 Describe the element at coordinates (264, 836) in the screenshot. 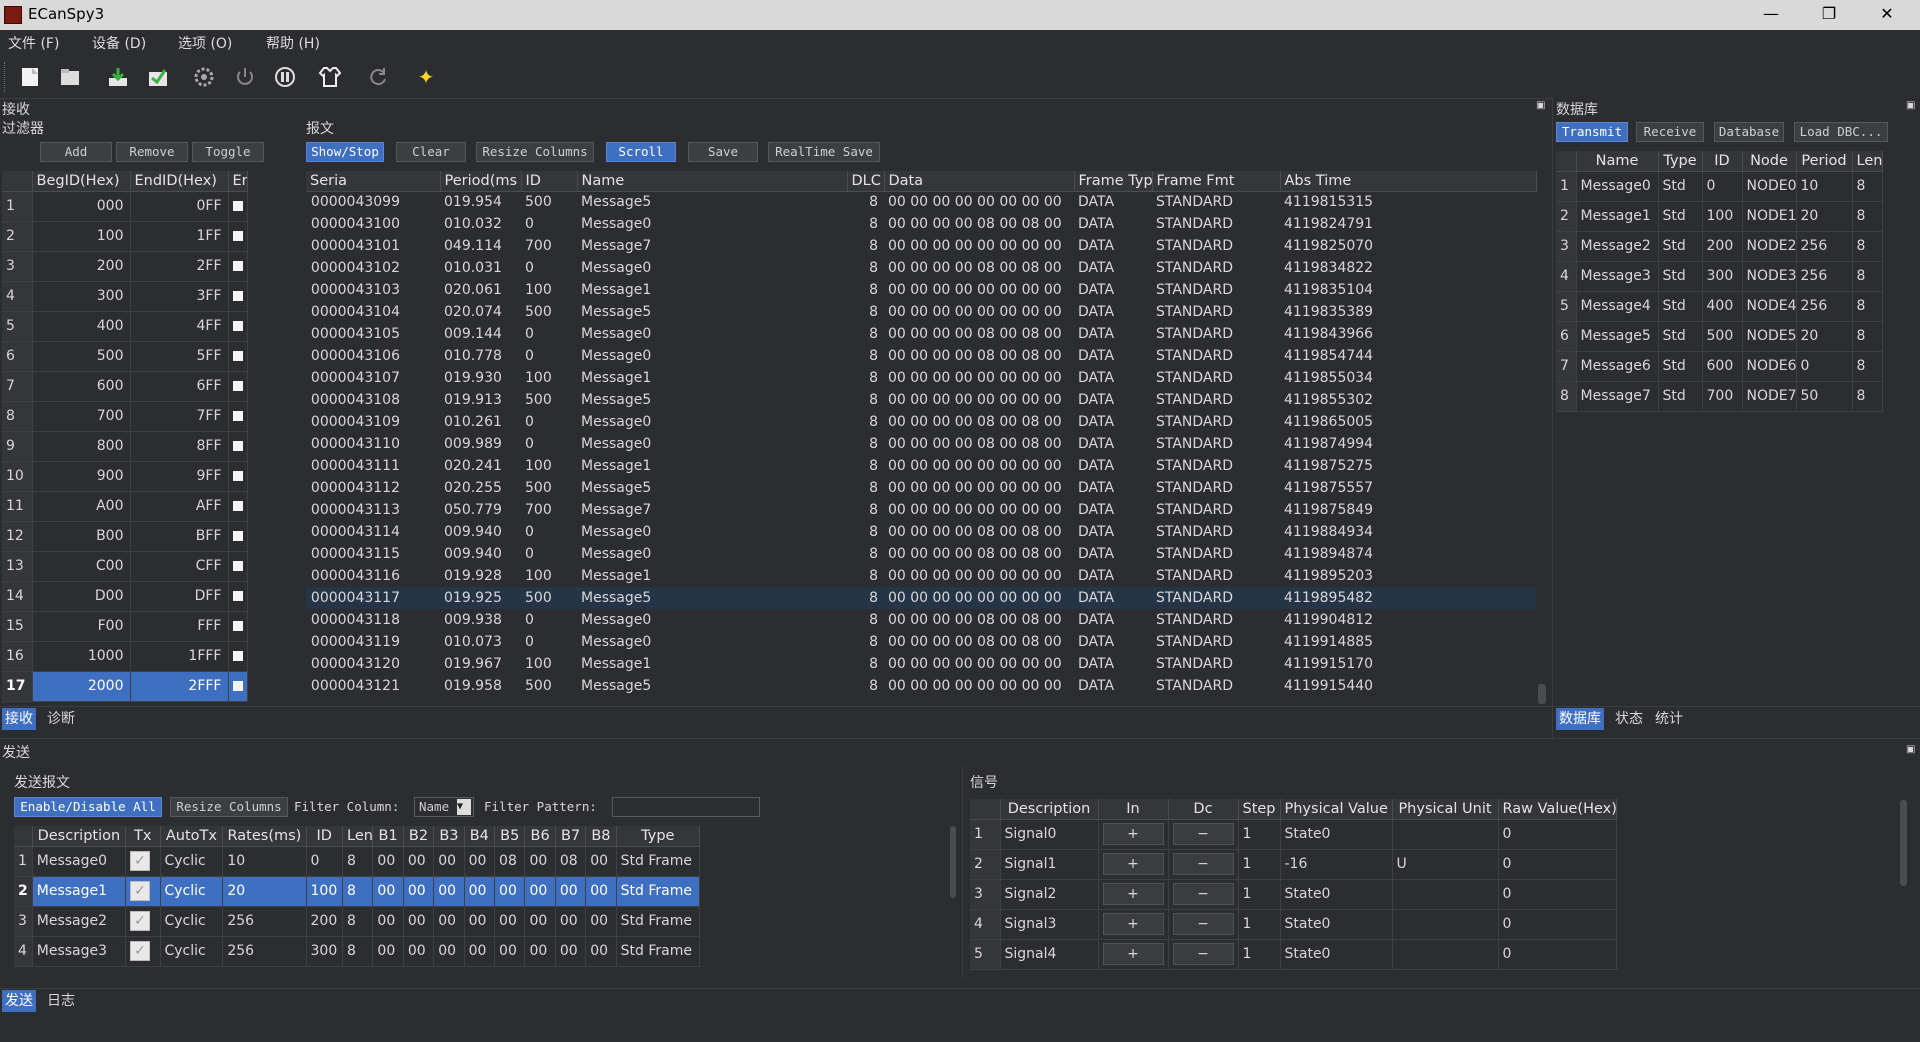

I see `send-col-header: Rates(ms)` at that location.